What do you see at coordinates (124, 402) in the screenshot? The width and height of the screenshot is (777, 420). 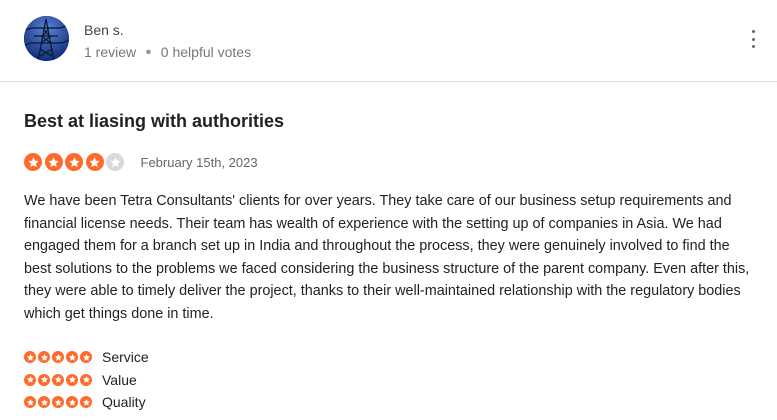 I see `sub-rating-label: Quality` at bounding box center [124, 402].